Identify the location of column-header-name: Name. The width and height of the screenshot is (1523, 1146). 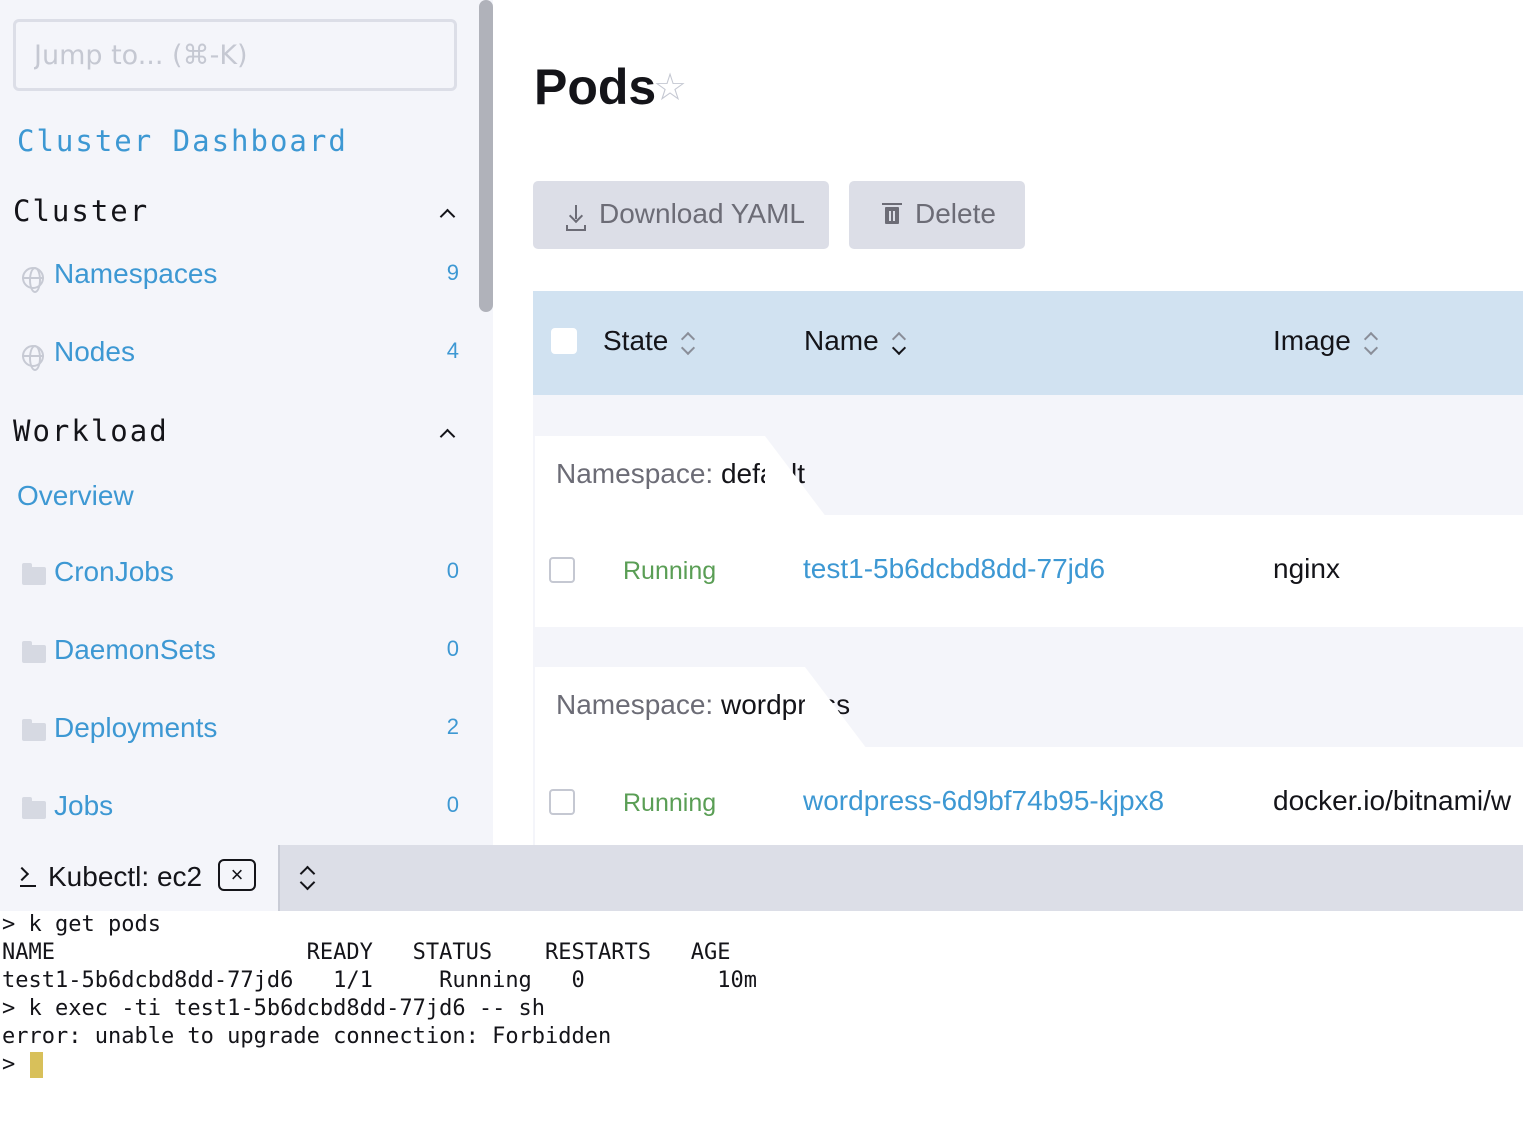
(854, 341).